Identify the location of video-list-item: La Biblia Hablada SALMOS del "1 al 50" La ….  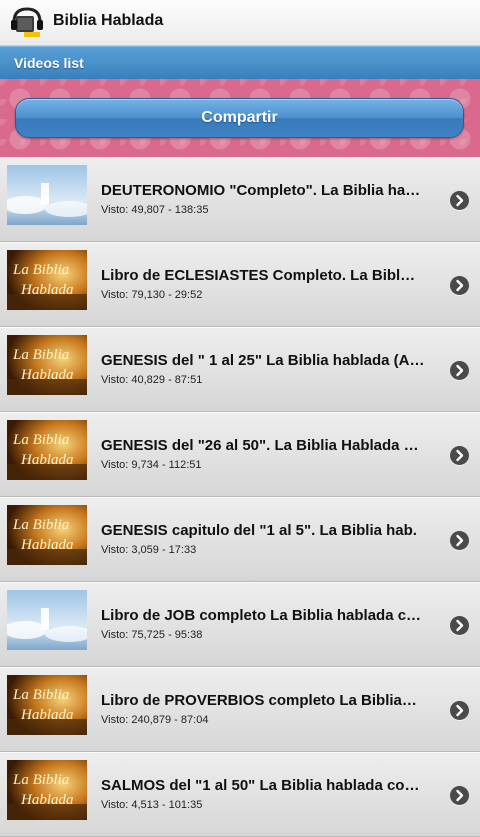
(240, 794).